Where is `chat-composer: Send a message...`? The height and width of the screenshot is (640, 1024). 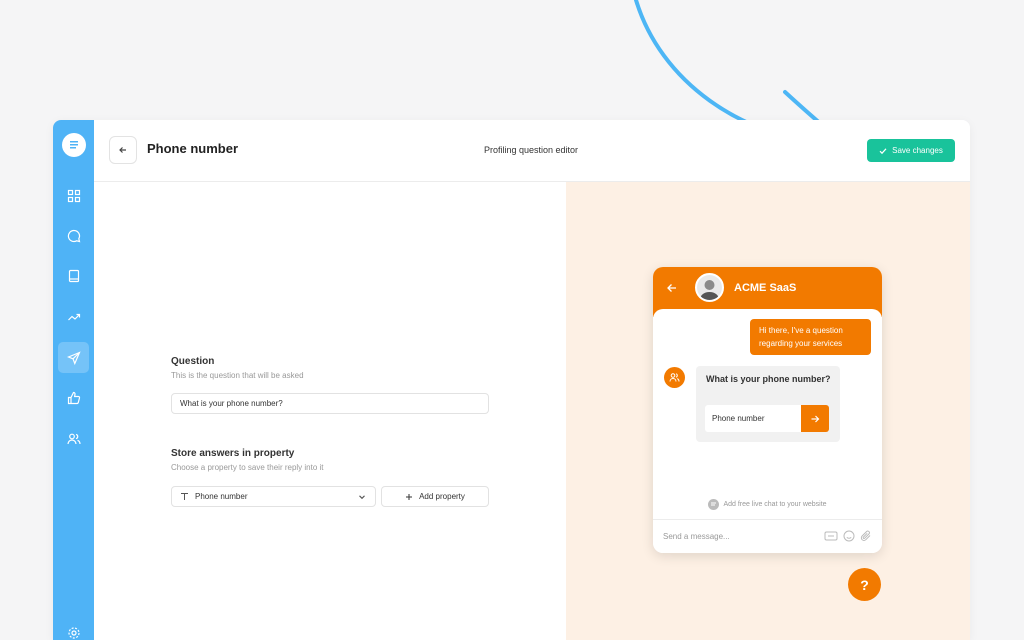
chat-composer: Send a message... is located at coordinates (767, 536).